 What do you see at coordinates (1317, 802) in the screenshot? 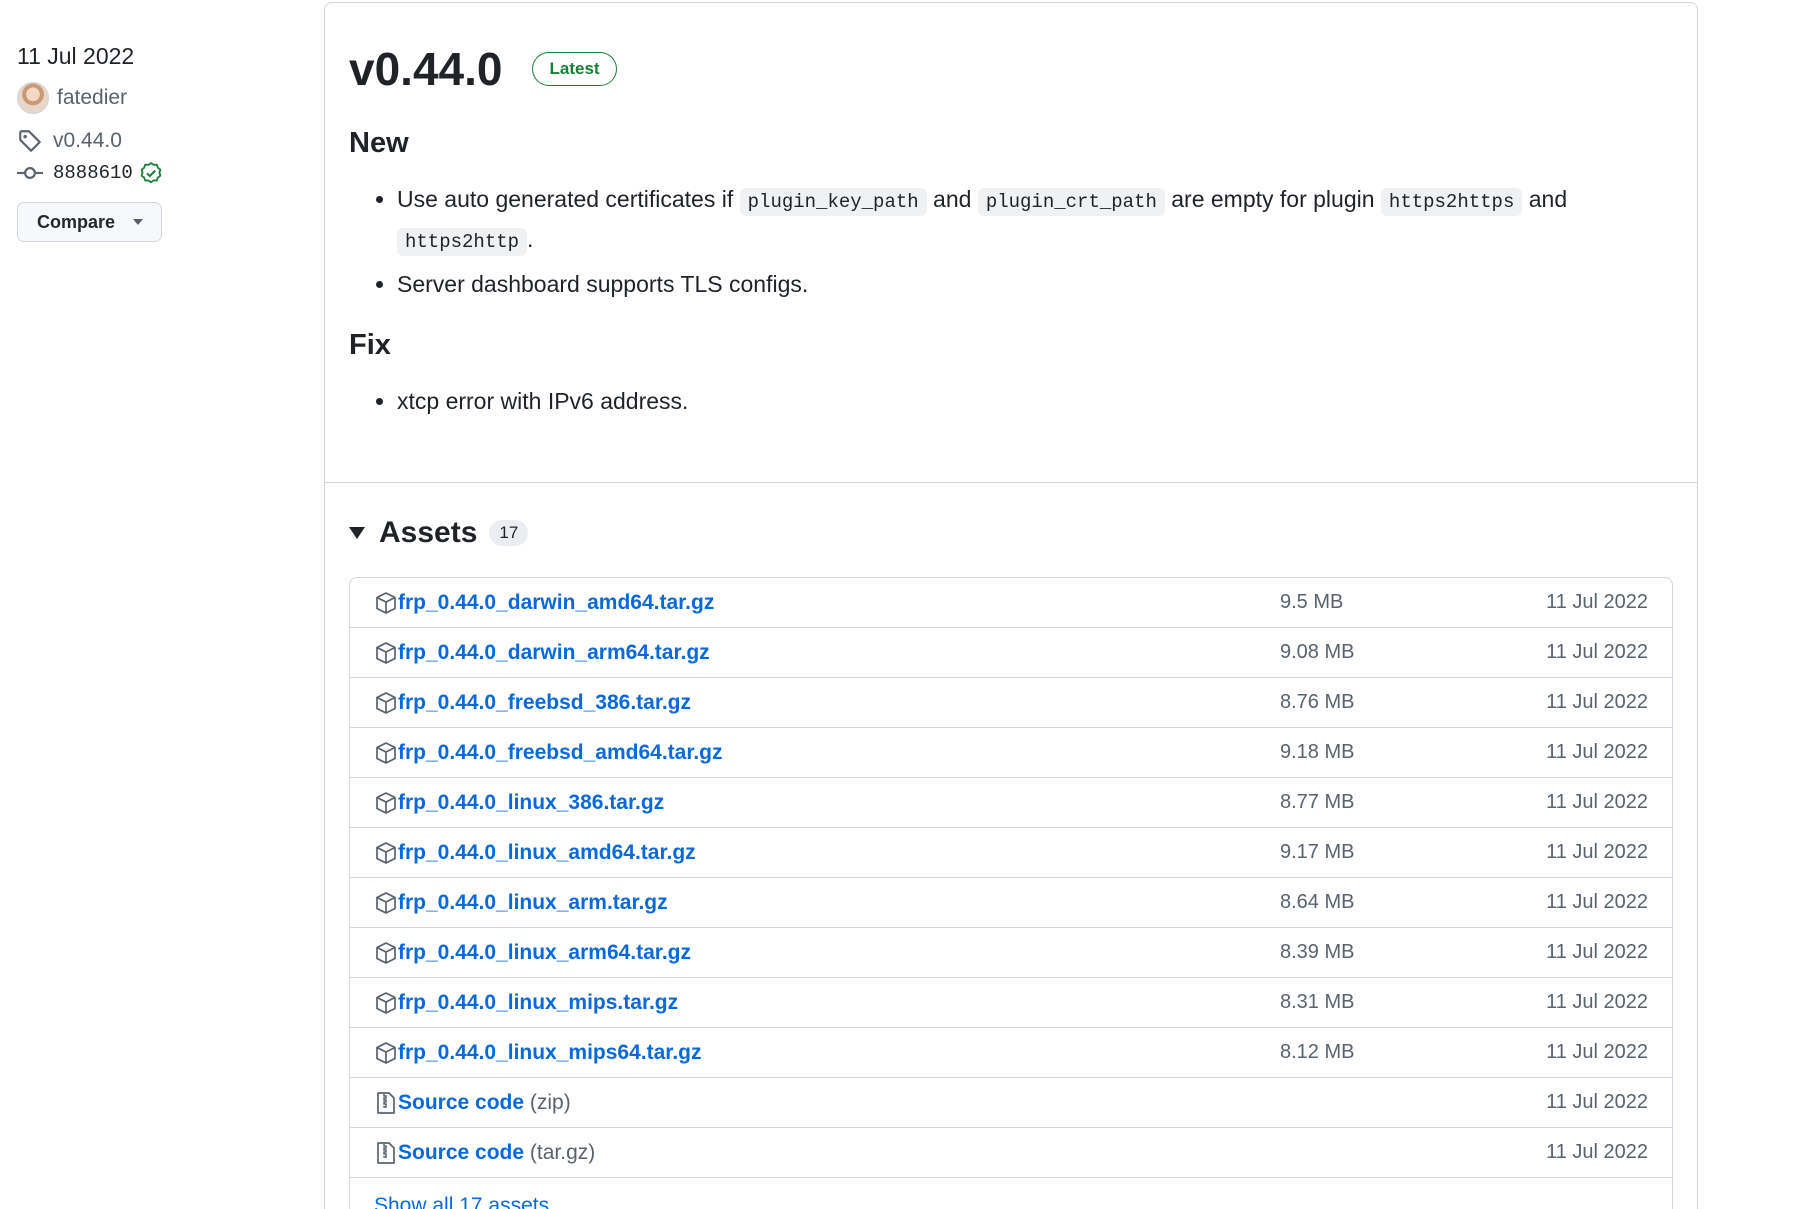
I see `asset-size: 8.77 MB` at bounding box center [1317, 802].